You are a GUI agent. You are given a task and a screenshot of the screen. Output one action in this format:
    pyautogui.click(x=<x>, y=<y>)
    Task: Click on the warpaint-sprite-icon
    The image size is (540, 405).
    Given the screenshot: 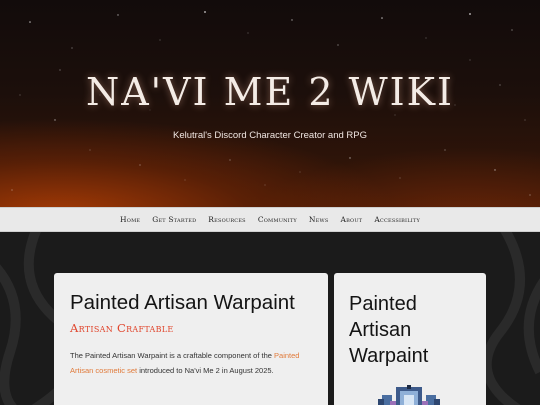 What is the action you would take?
    pyautogui.click(x=409, y=395)
    